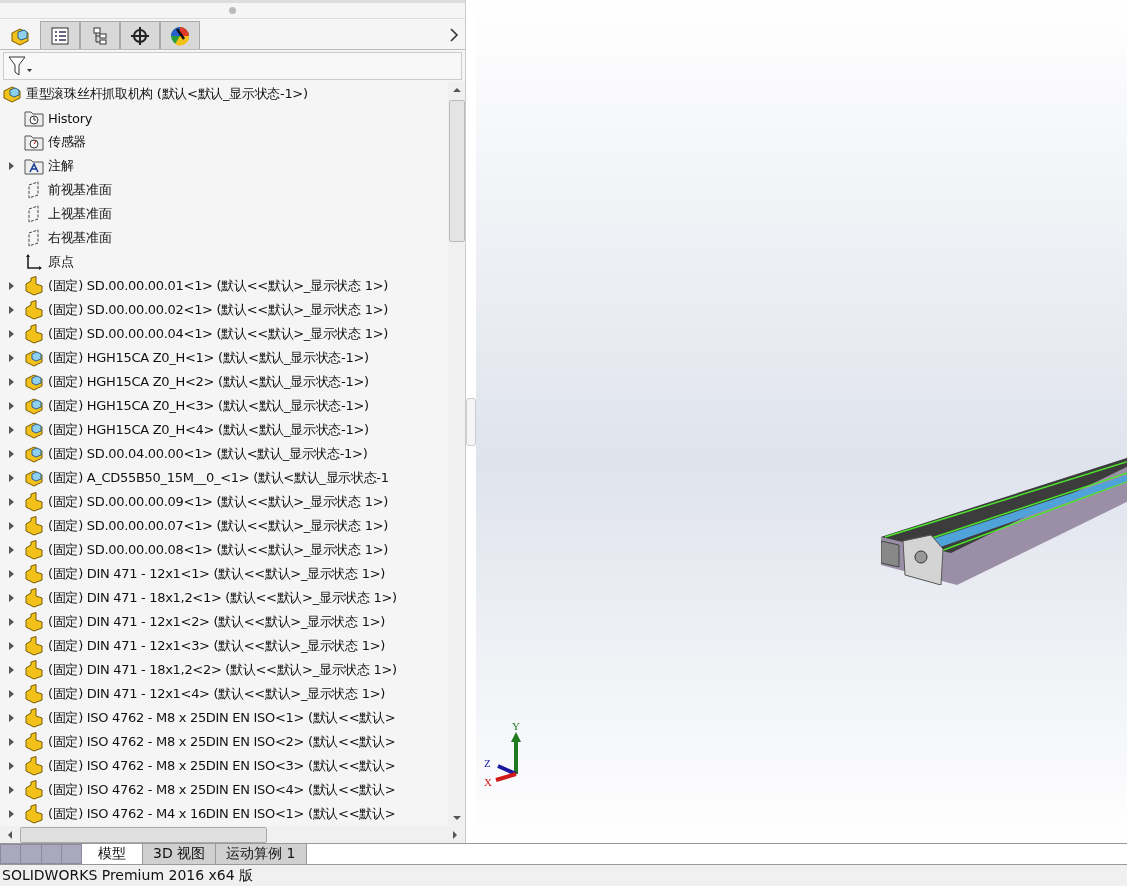 This screenshot has height=886, width=1127. Describe the element at coordinates (221, 598) in the screenshot. I see `tree-item: (固定) DIN 471 - 18x1,2<1> (默认<<默认>_显示状态 1>)` at that location.